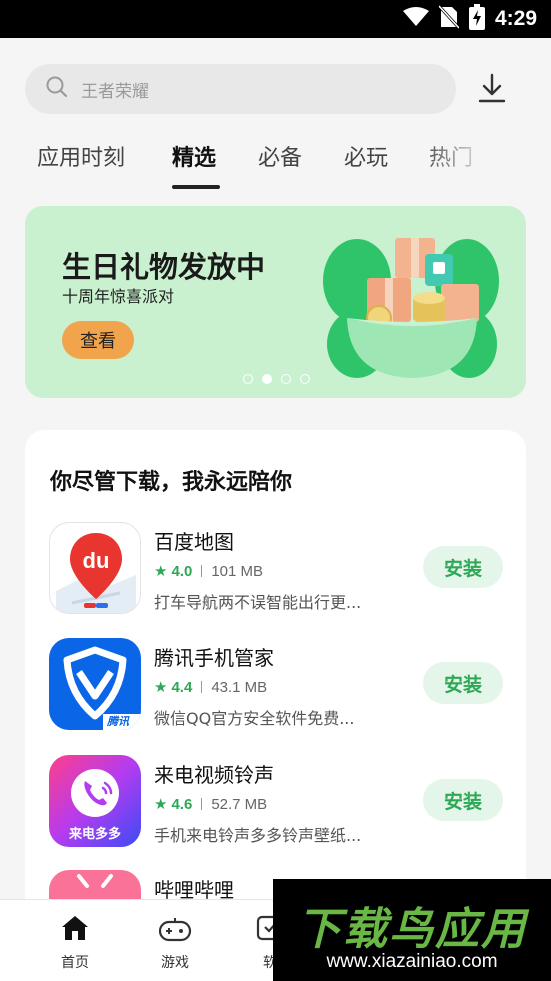 This screenshot has height=981, width=551. Describe the element at coordinates (182, 571) in the screenshot. I see `app-rating: 4.0` at that location.